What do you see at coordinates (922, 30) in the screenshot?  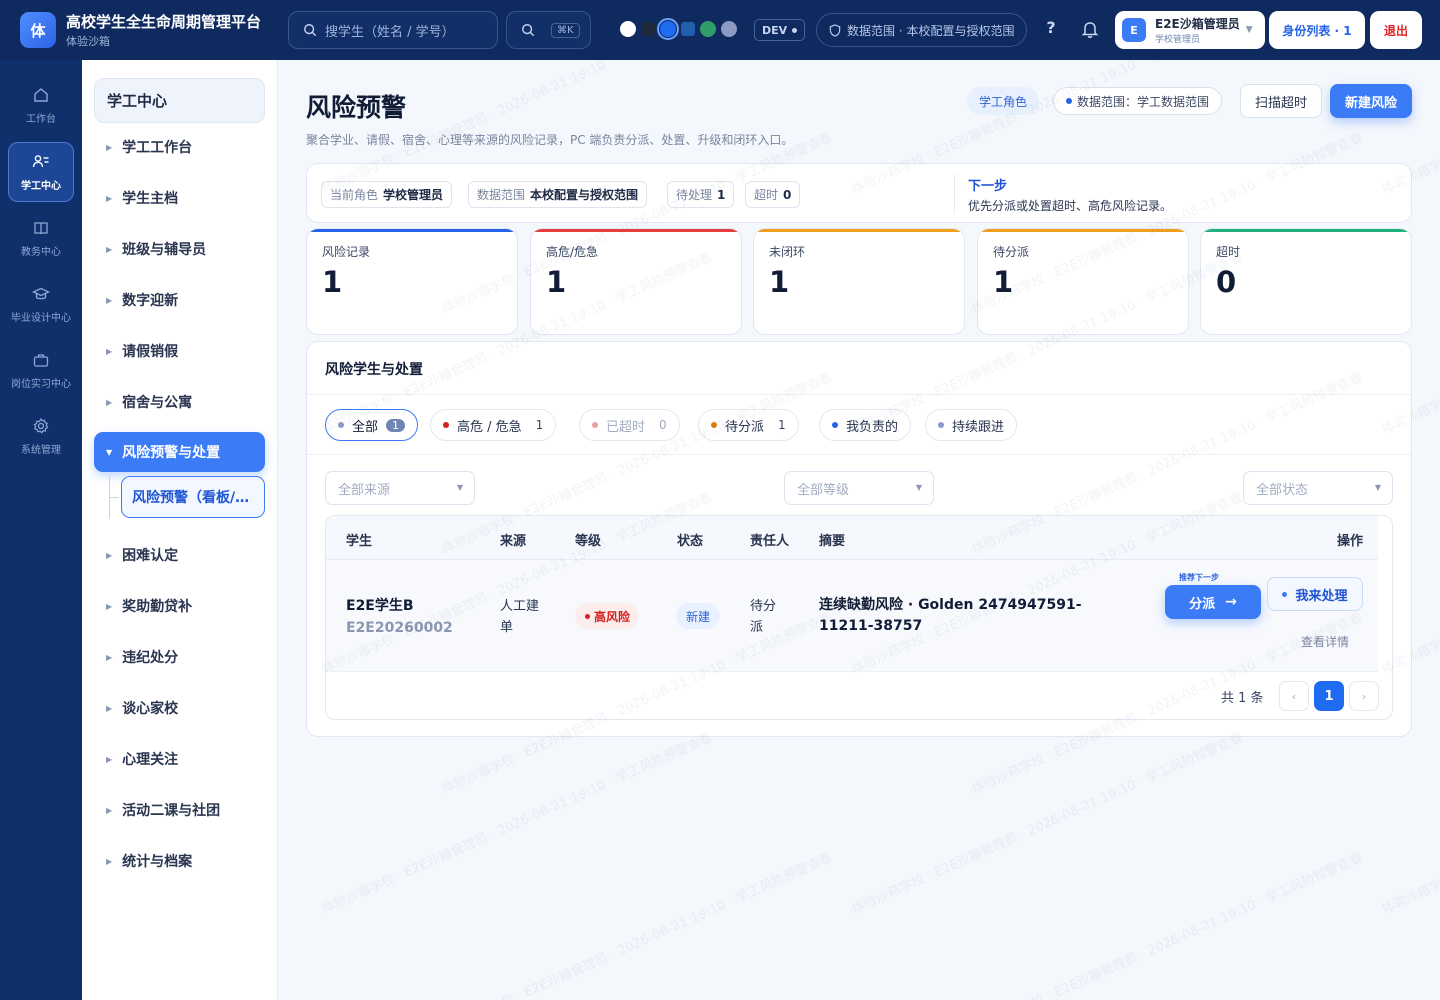 I see `data-scope-pill: 数据范围 · 本校配置与授权范围` at bounding box center [922, 30].